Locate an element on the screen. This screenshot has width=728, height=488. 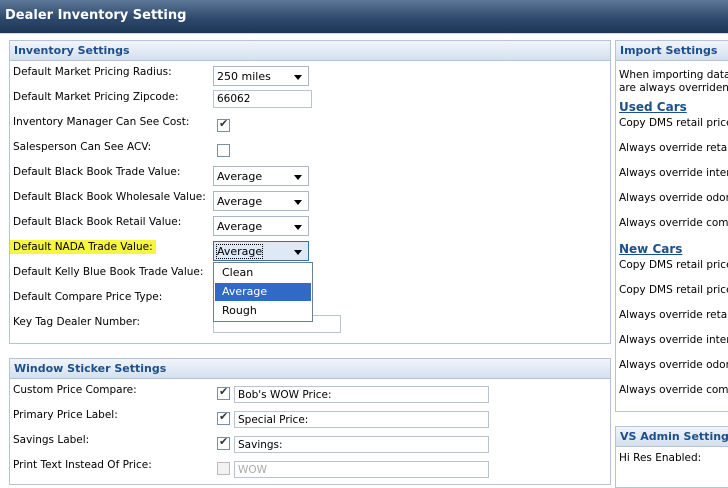
mgr-cost-checkbox: ✔ is located at coordinates (223, 124).